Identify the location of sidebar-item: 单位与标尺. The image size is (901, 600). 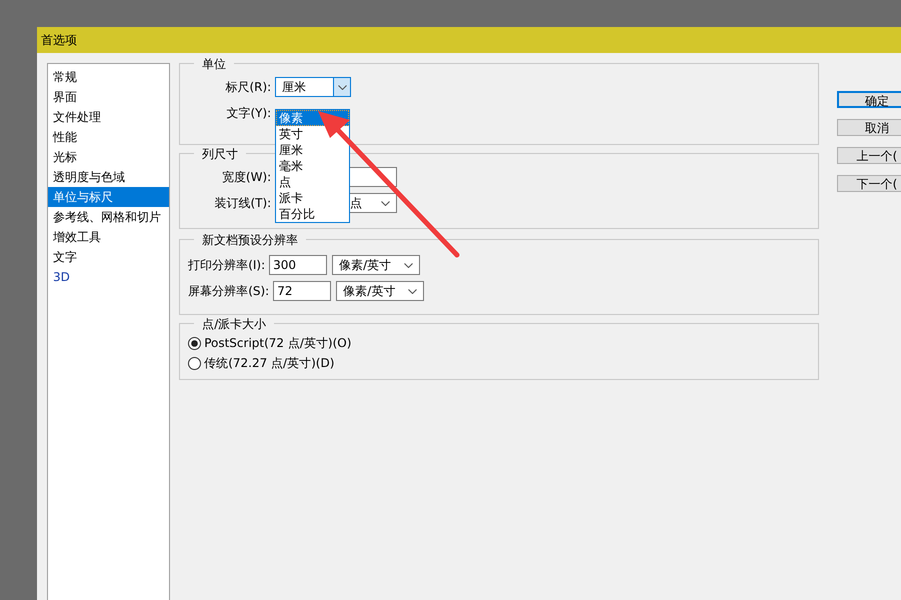
(109, 197).